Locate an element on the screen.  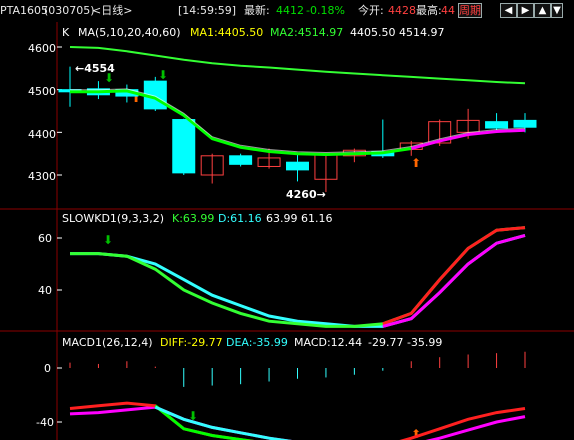
period-button: 周期 is located at coordinates (470, 10).